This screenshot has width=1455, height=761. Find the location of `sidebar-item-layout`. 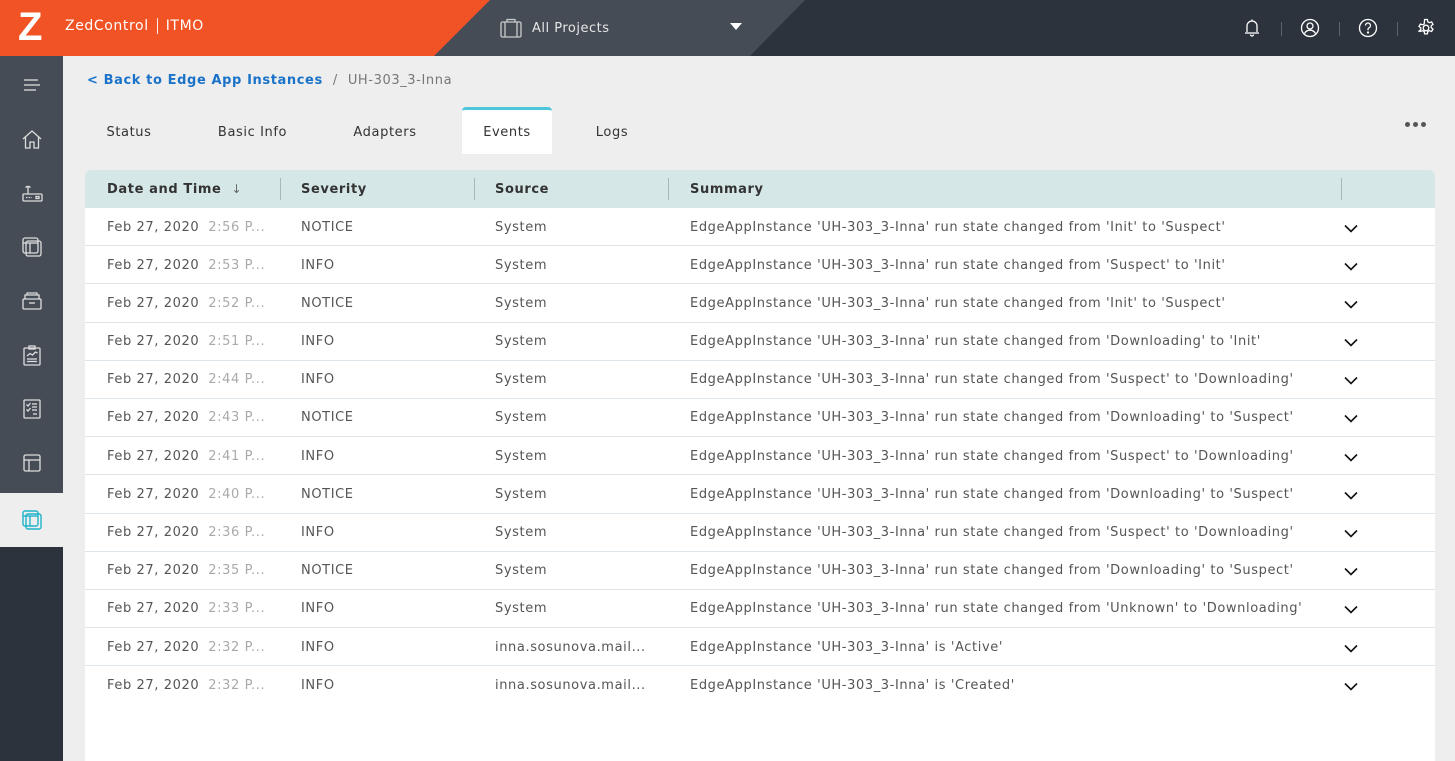

sidebar-item-layout is located at coordinates (31, 463).